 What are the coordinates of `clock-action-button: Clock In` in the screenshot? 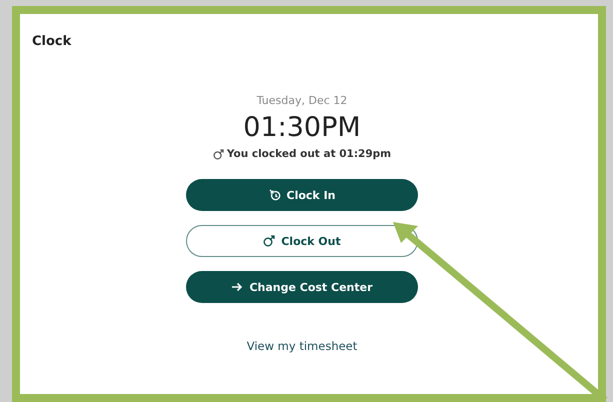 It's located at (302, 195).